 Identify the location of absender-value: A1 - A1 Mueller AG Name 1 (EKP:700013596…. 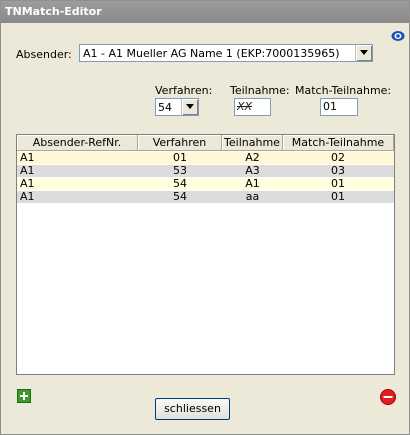
(211, 53).